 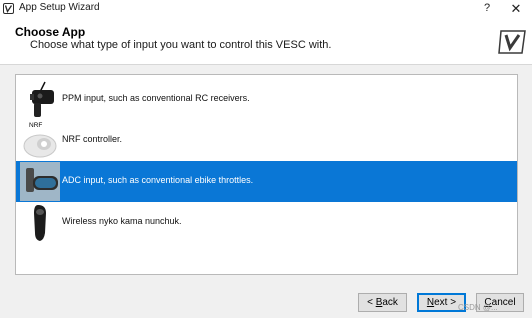 I want to click on list-item-nunchuk: Wireless nyko kama nunchuk., so click(x=266, y=222).